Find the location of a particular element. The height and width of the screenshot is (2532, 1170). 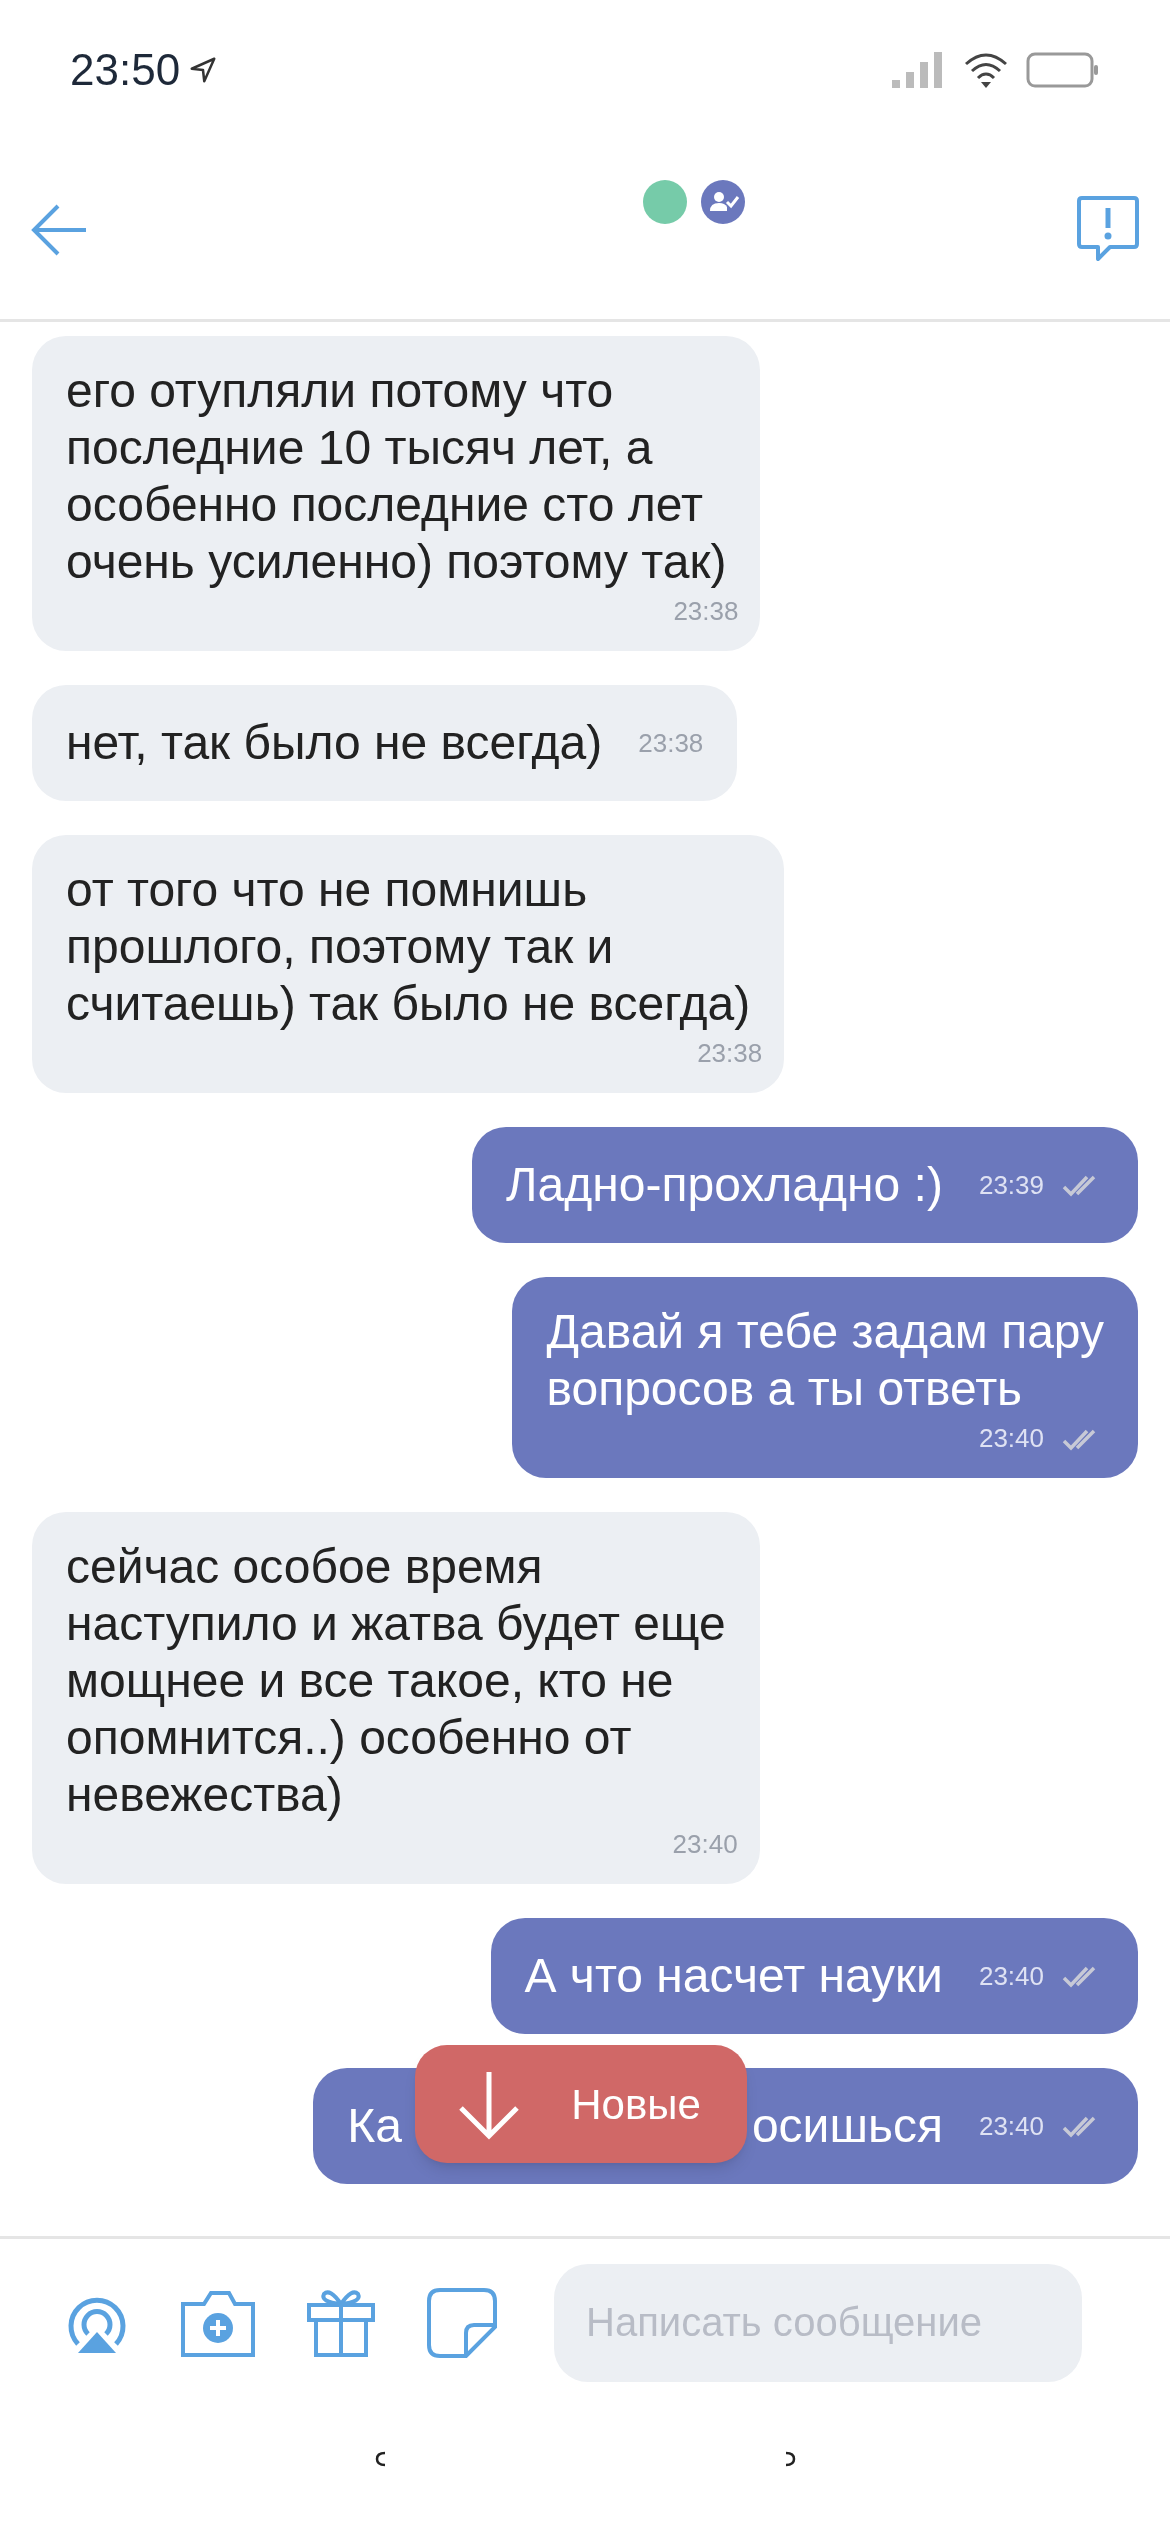

new-messages-button: Новые is located at coordinates (581, 2104).